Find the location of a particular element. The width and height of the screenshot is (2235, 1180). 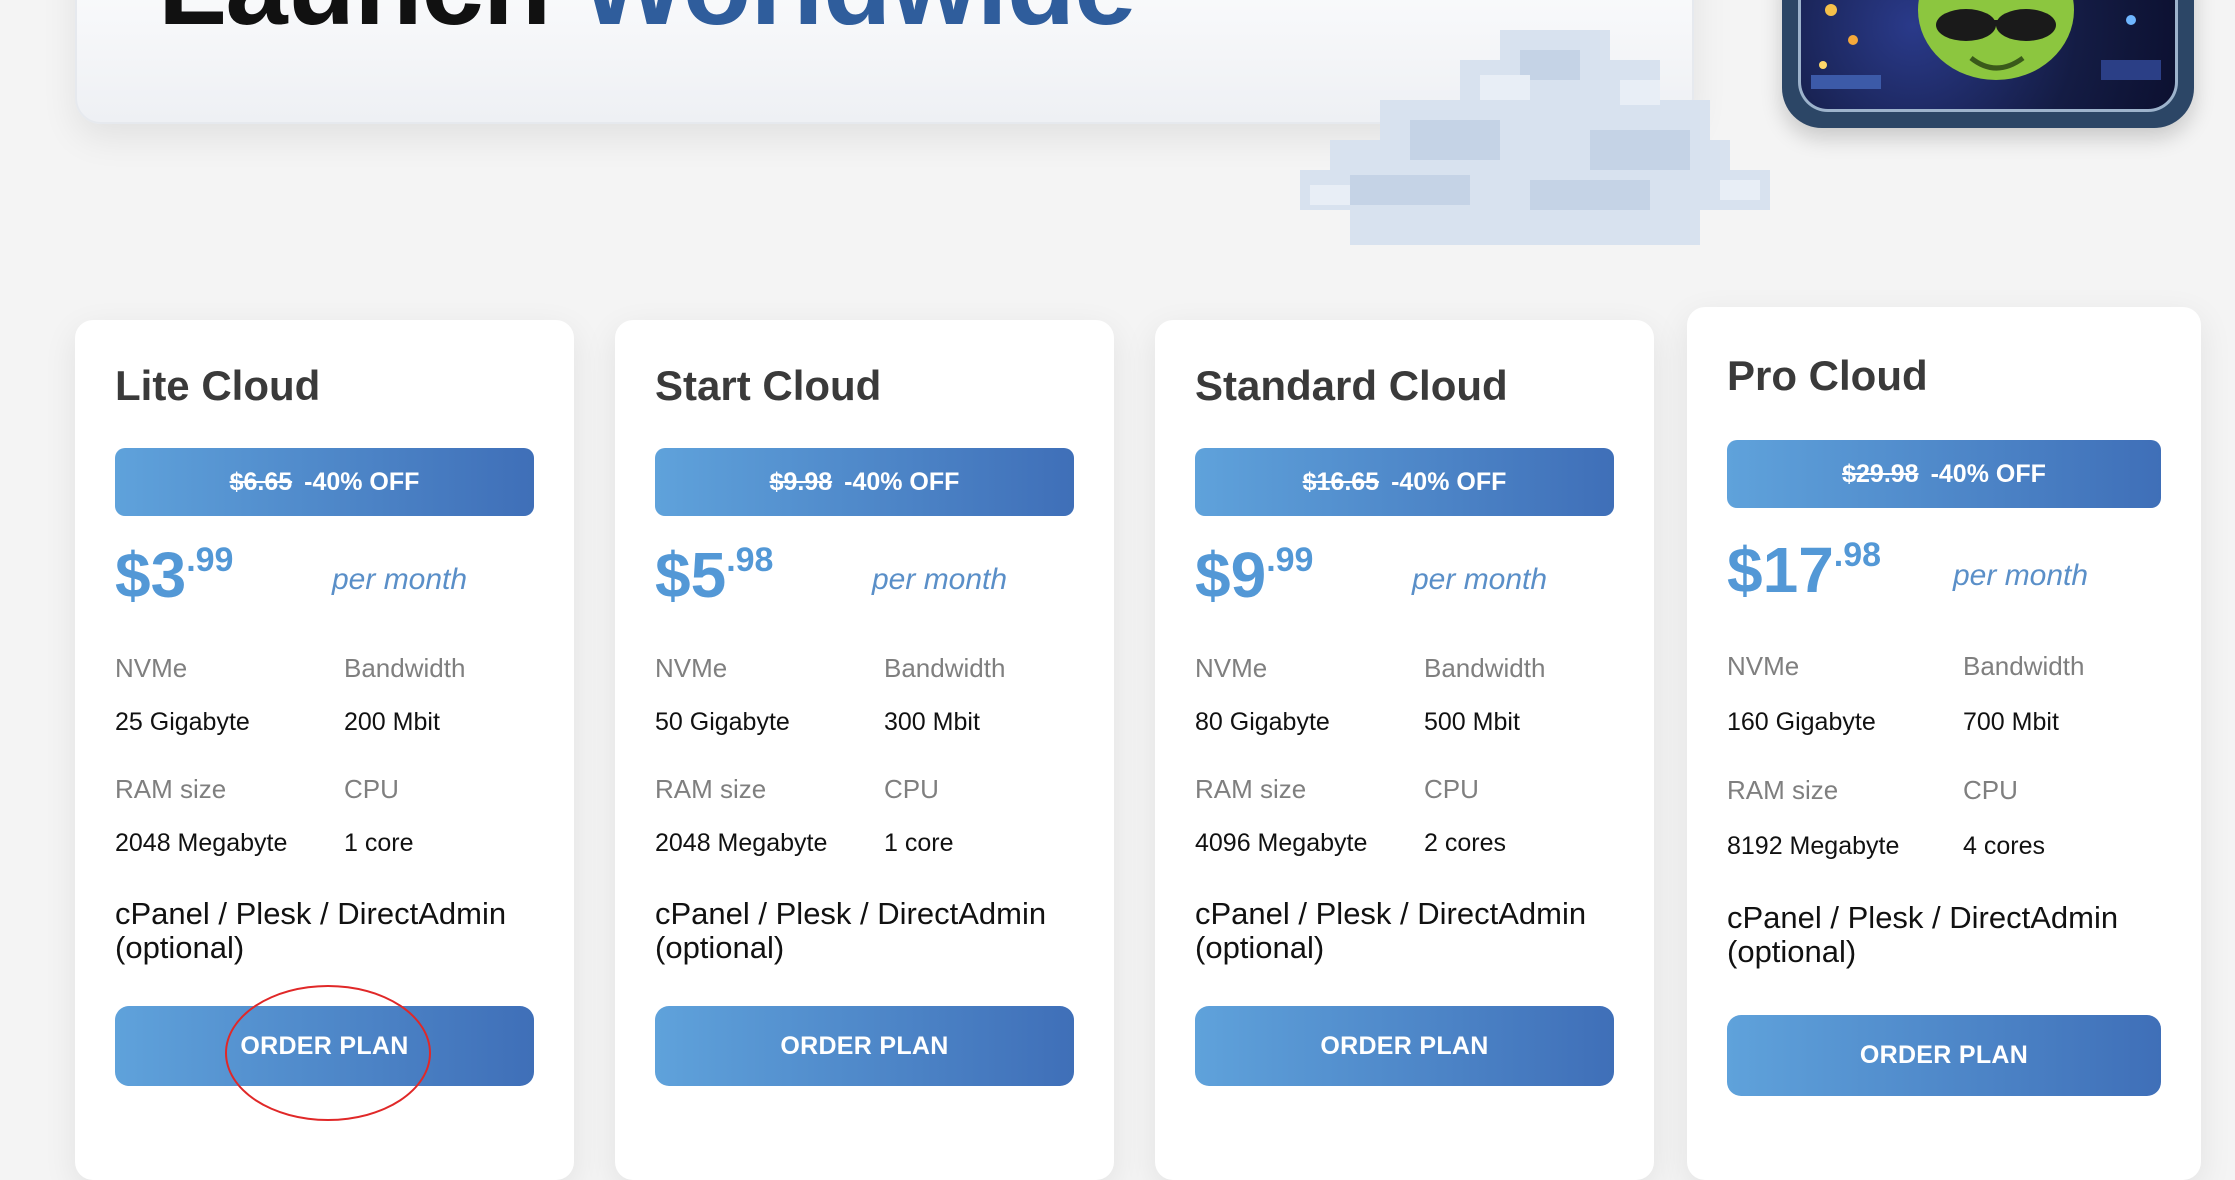

discount-banner: $9.98 -40% OFF is located at coordinates (864, 482).